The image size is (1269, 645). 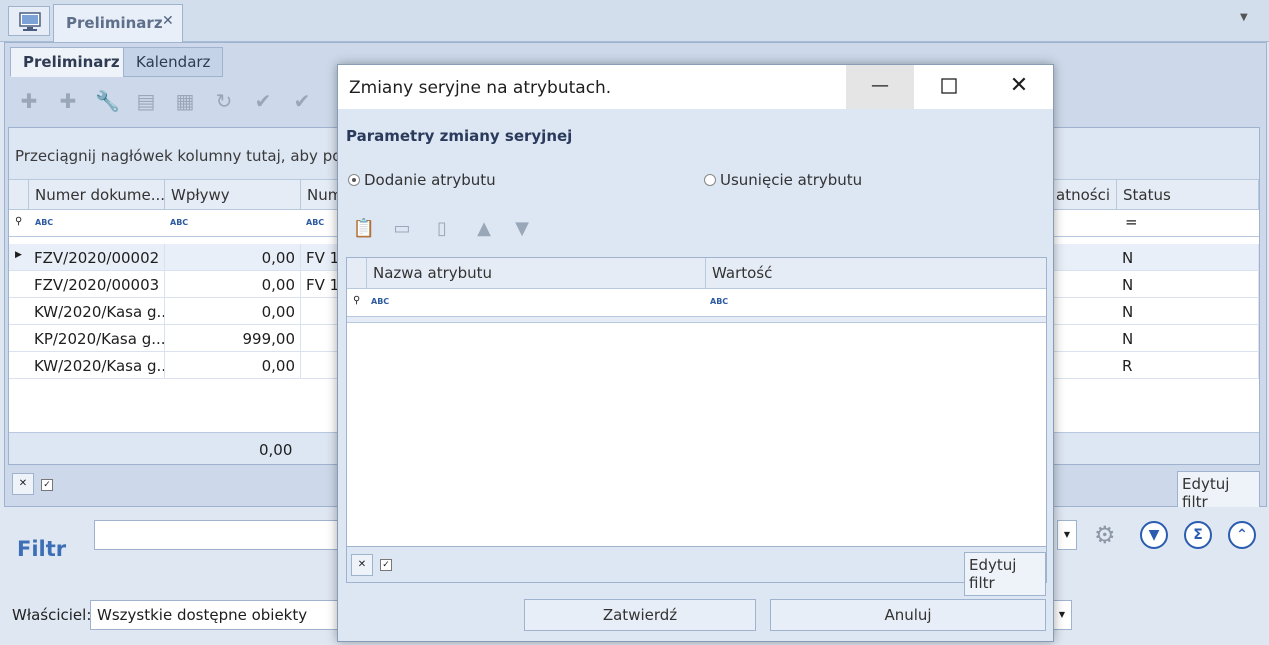 I want to click on tab-preliminarz: Preliminarz, so click(x=71, y=62).